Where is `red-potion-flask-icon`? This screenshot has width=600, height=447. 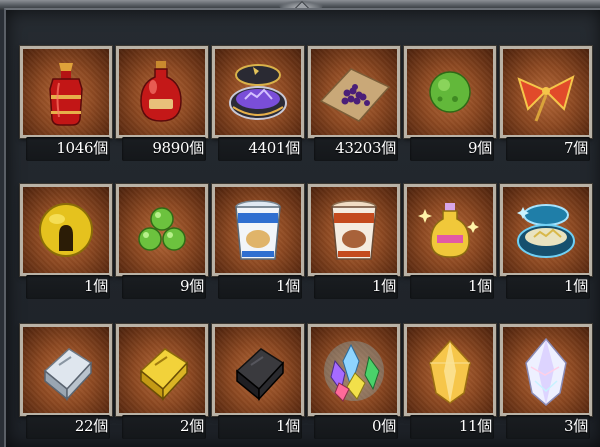 red-potion-flask-icon is located at coordinates (161, 91).